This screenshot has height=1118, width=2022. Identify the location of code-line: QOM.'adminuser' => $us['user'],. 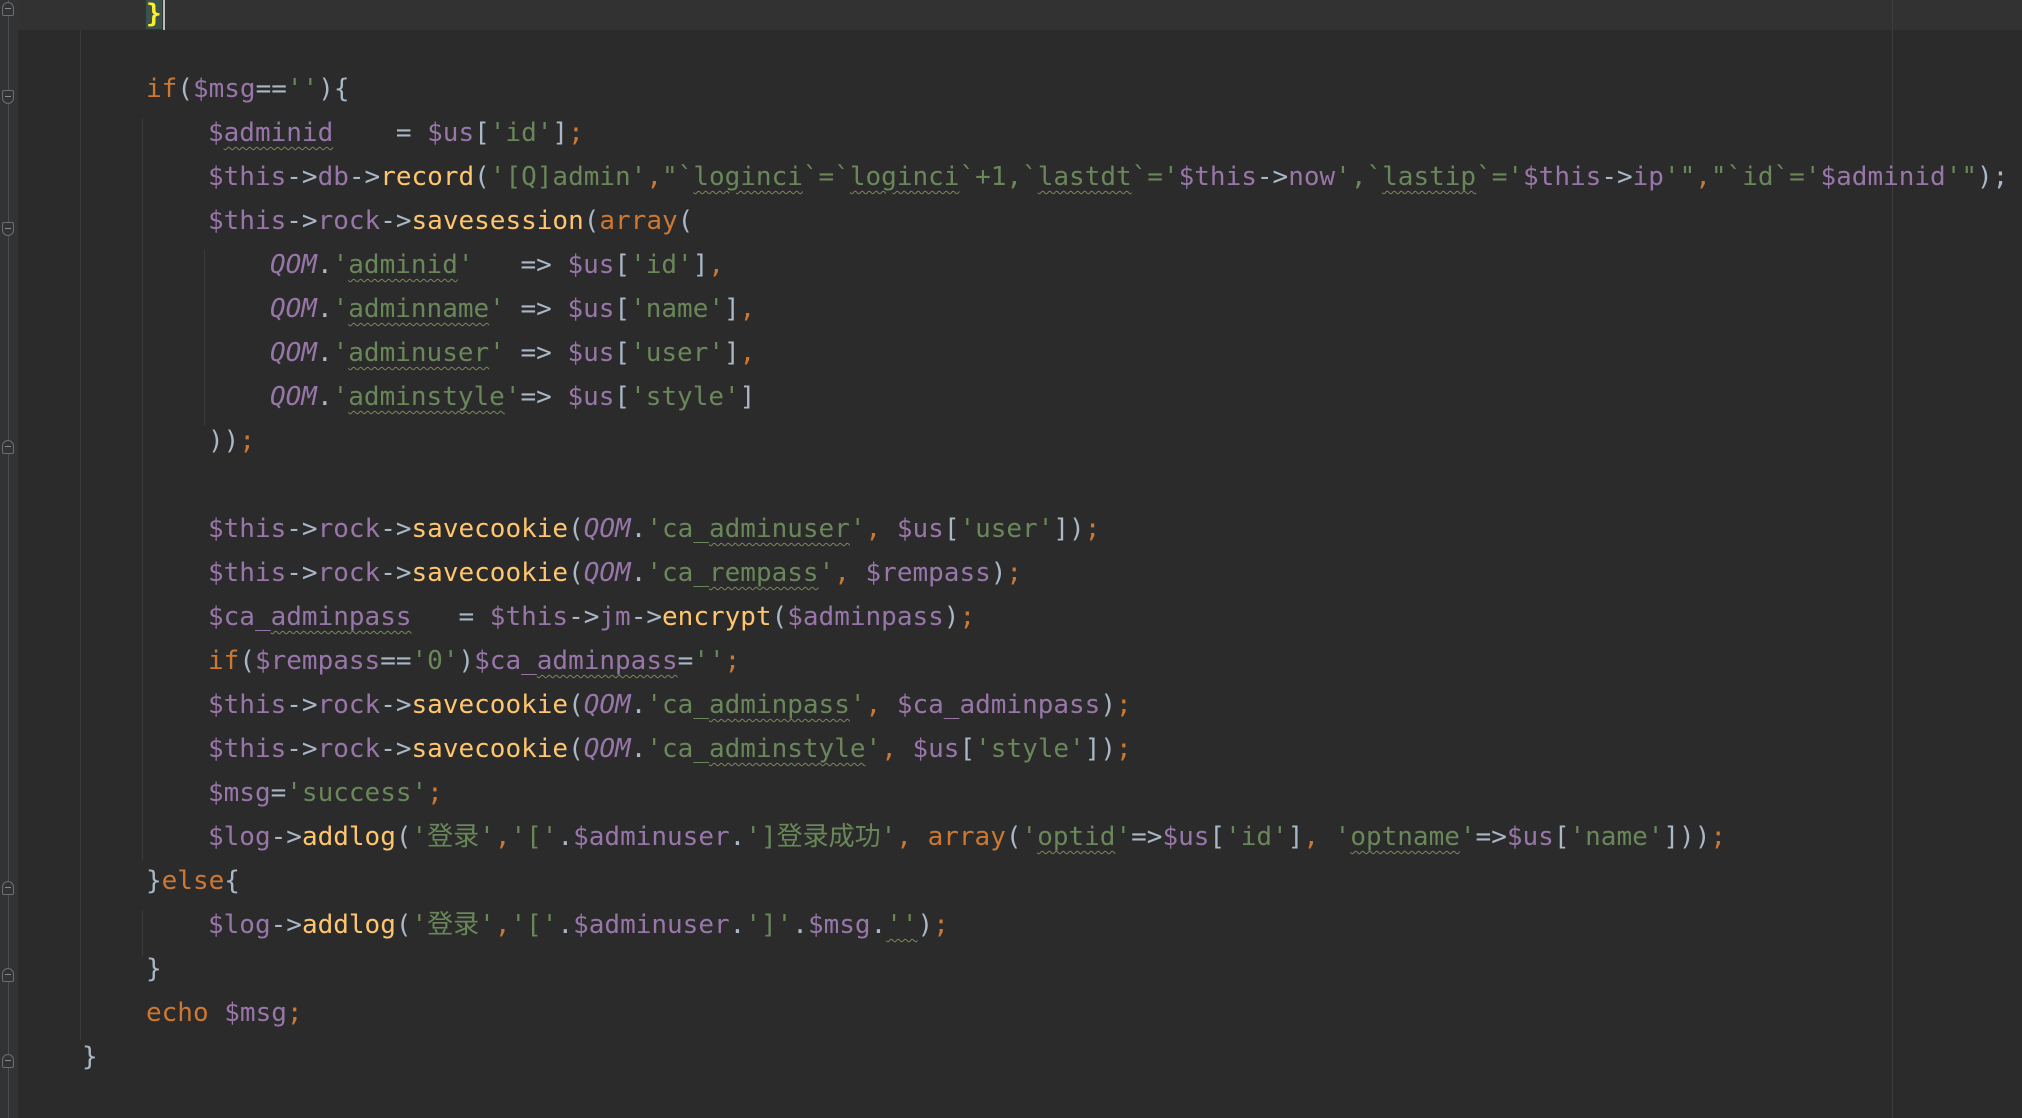
(512, 353).